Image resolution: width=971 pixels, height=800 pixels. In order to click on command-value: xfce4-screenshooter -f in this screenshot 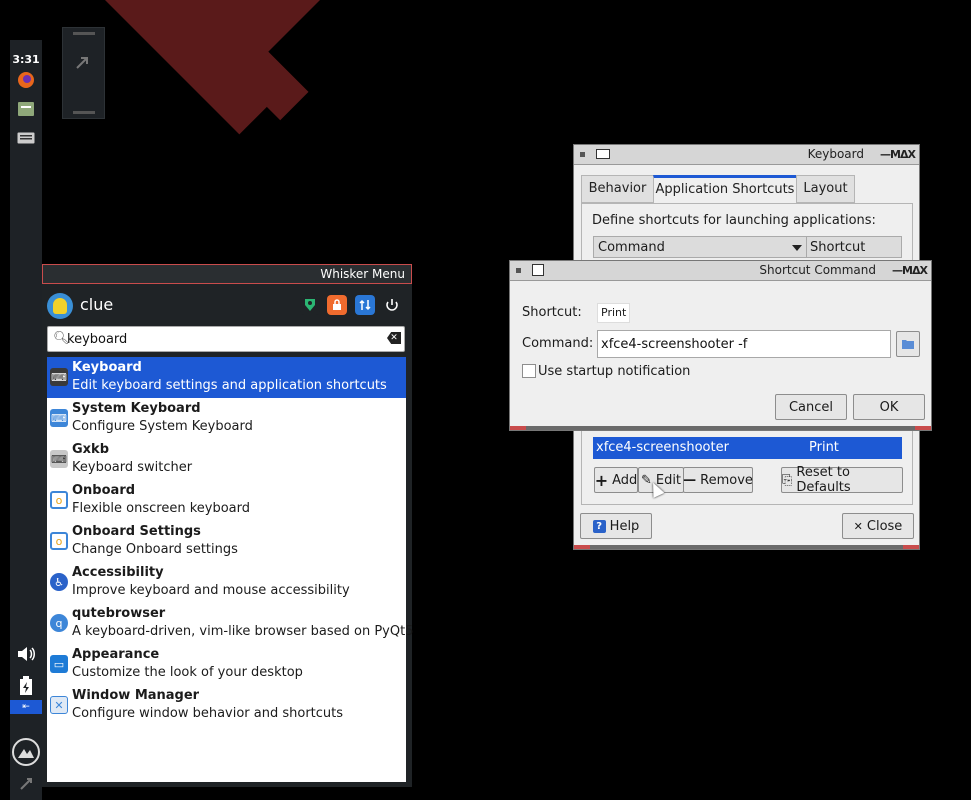, I will do `click(674, 344)`.